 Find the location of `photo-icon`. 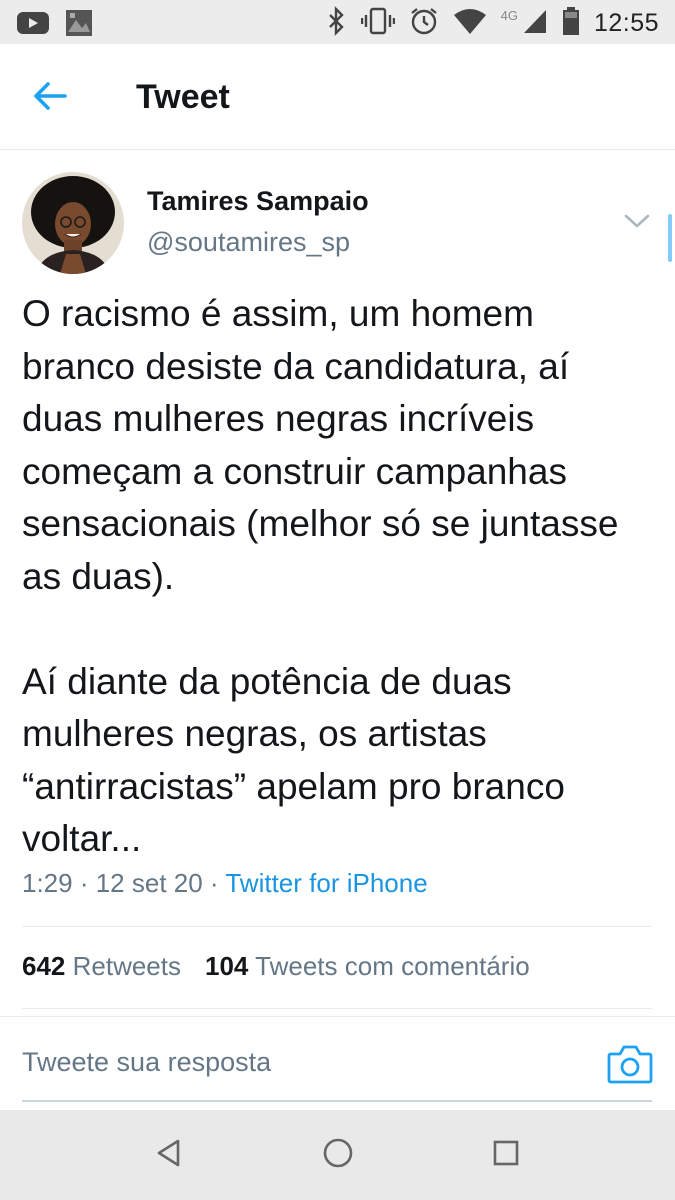

photo-icon is located at coordinates (79, 25).